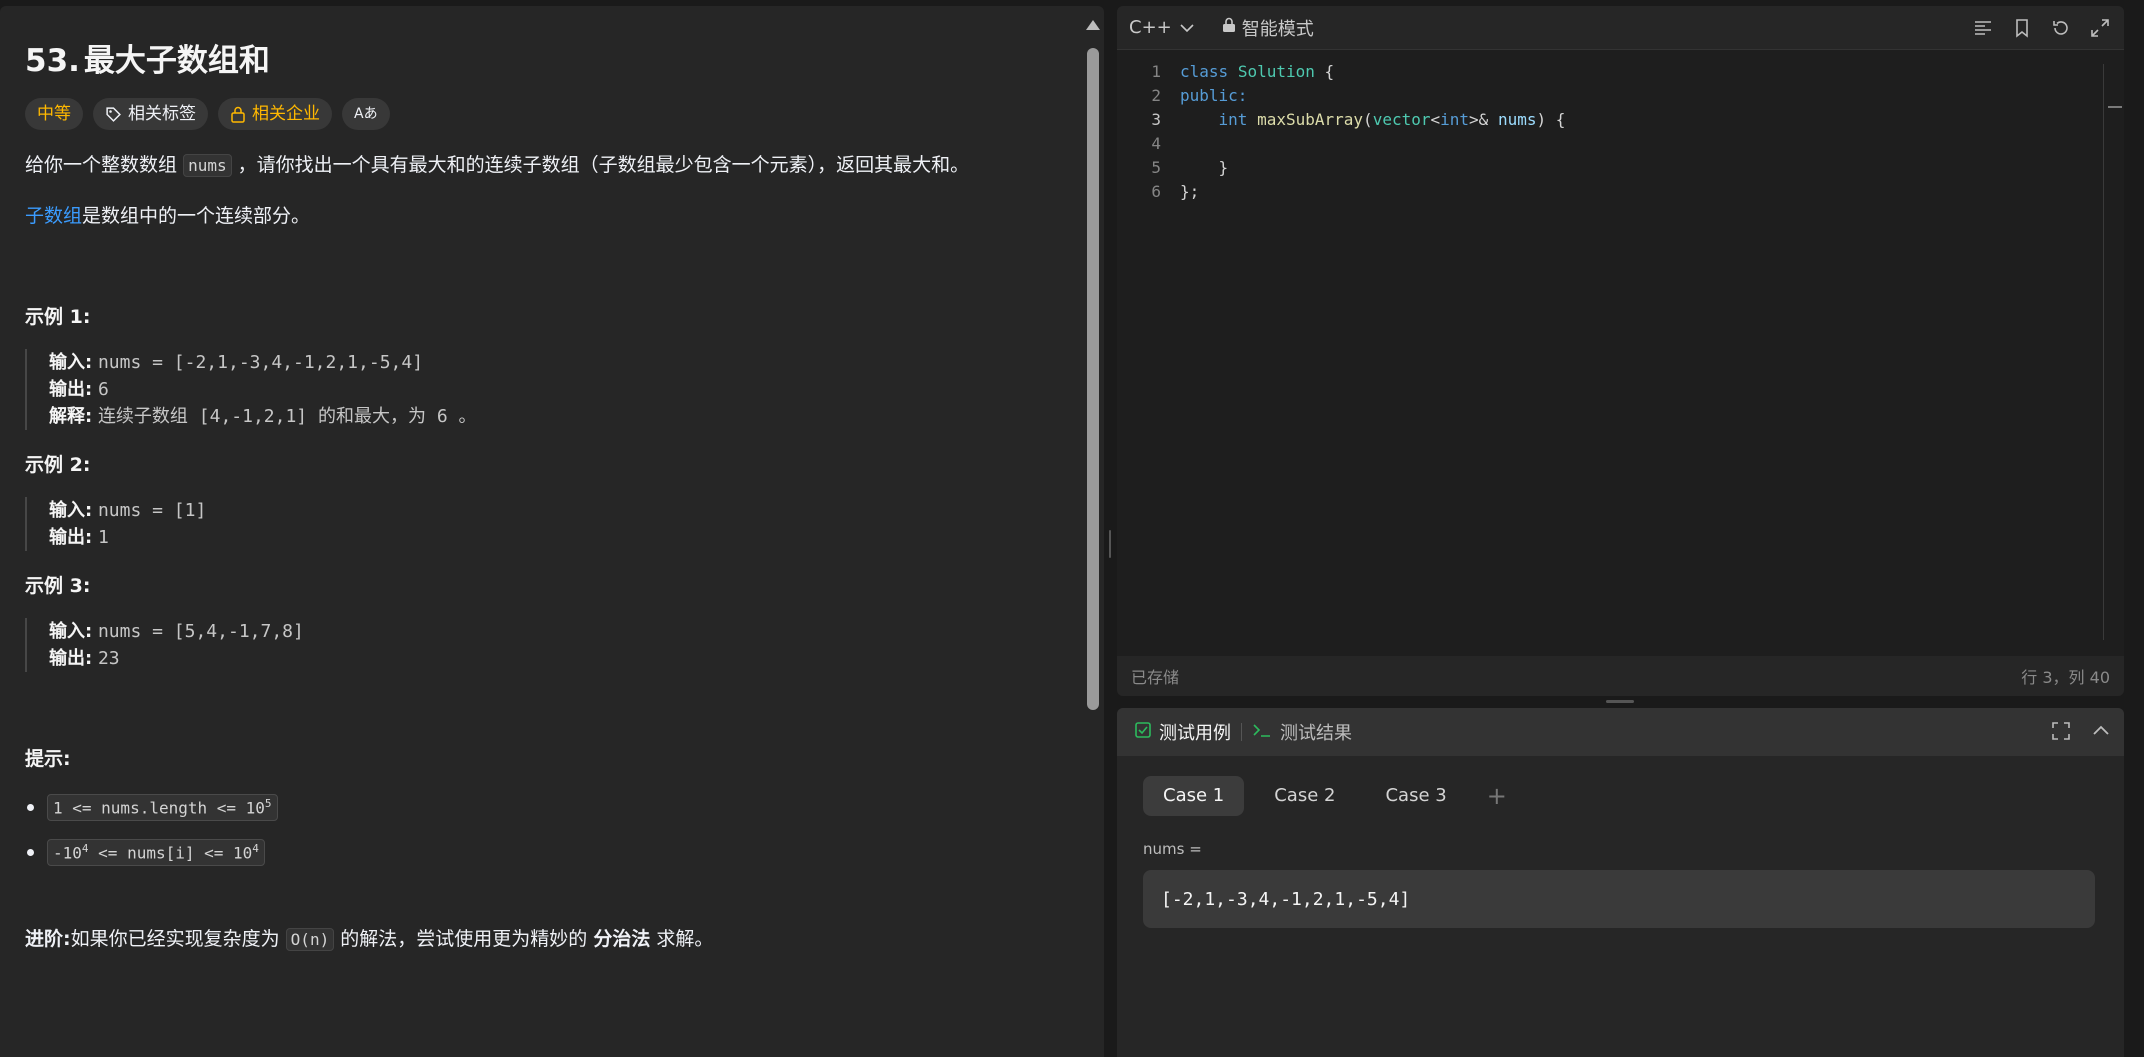  I want to click on chevron-up-icon, so click(2101, 733).